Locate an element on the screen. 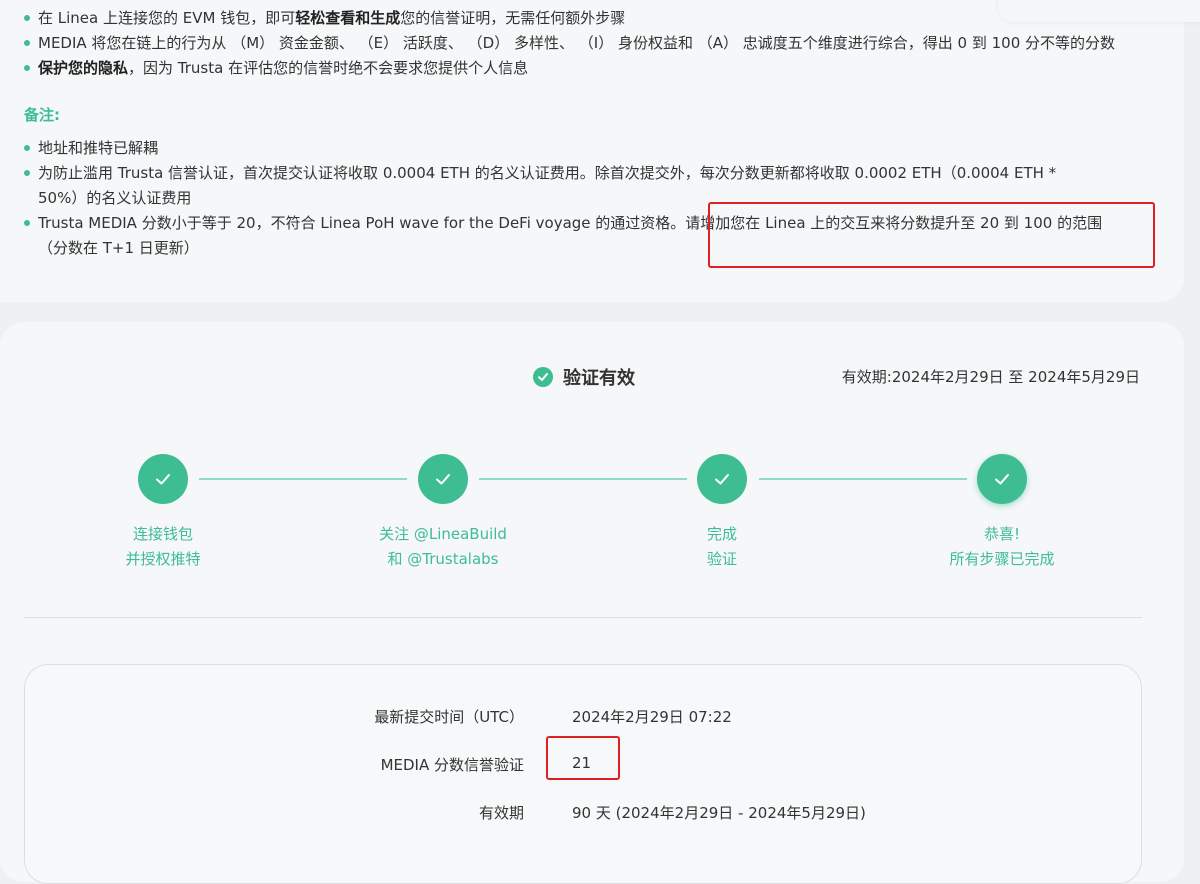  note-3-cont: （分数在 T+1 日更新） is located at coordinates (118, 248).